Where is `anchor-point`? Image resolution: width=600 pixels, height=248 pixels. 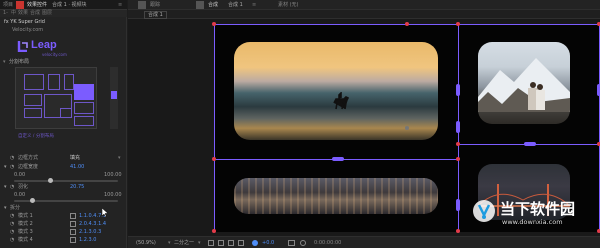 anchor-point is located at coordinates (407, 128).